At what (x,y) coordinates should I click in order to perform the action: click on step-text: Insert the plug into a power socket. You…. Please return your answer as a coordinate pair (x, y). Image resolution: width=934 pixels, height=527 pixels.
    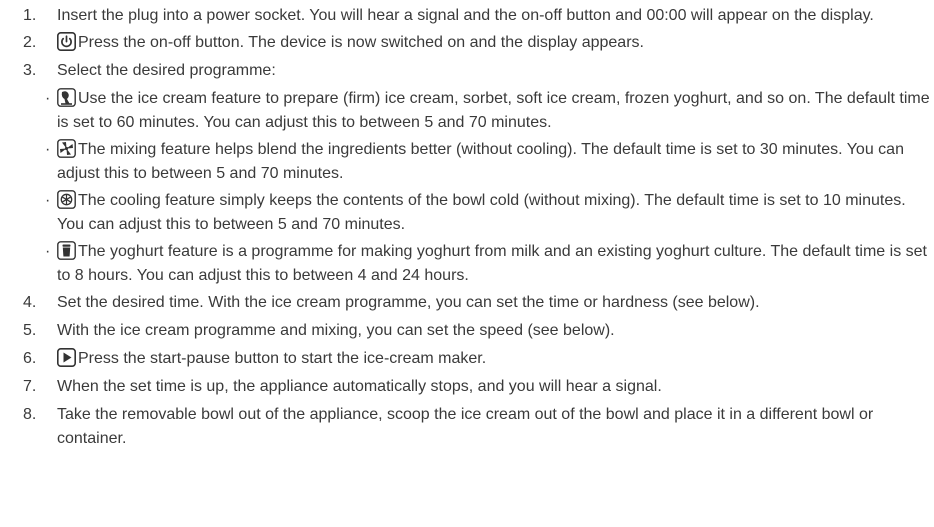
    Looking at the image, I should click on (465, 15).